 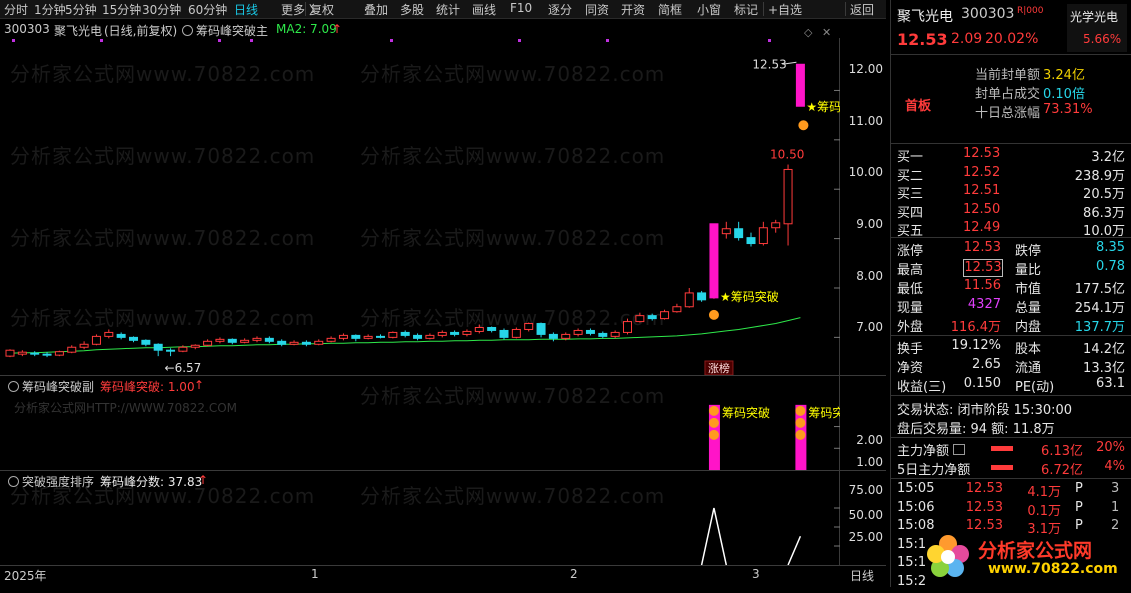 I want to click on toolbar-item: 小窗, so click(x=709, y=9).